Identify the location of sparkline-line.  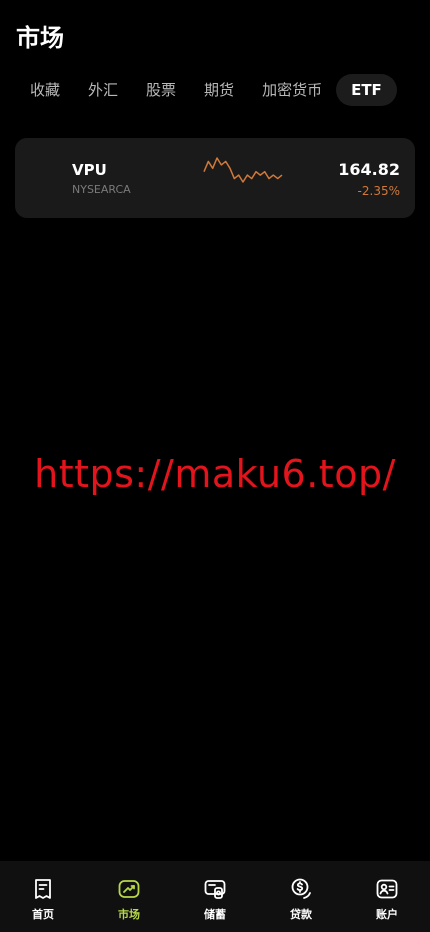
(243, 170).